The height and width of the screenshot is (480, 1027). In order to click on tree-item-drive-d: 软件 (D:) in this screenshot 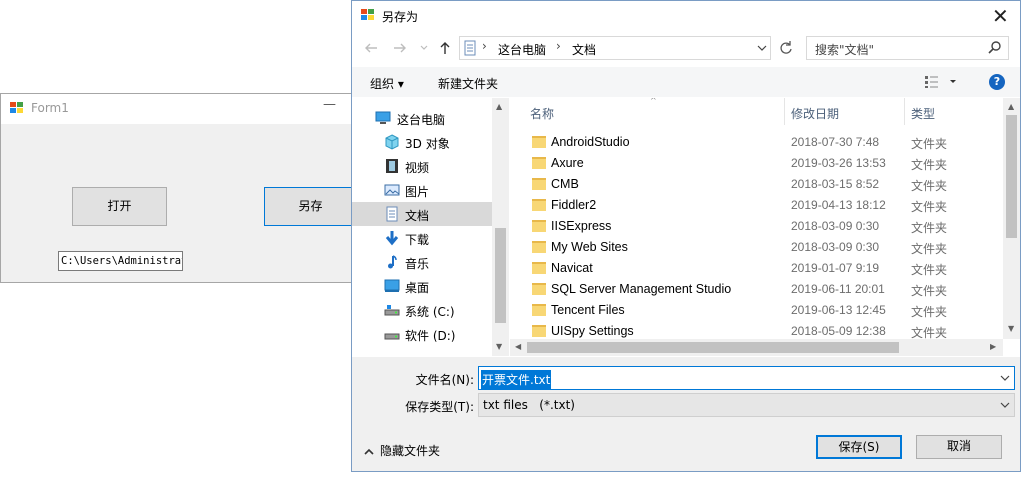, I will do `click(422, 334)`.